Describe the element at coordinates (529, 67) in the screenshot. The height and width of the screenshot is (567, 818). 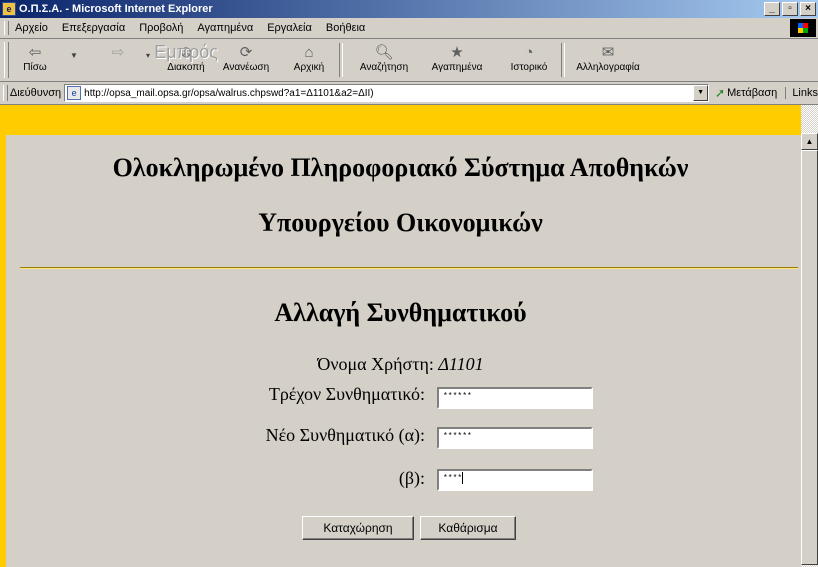
I see `history-label: Ιστορικό` at that location.